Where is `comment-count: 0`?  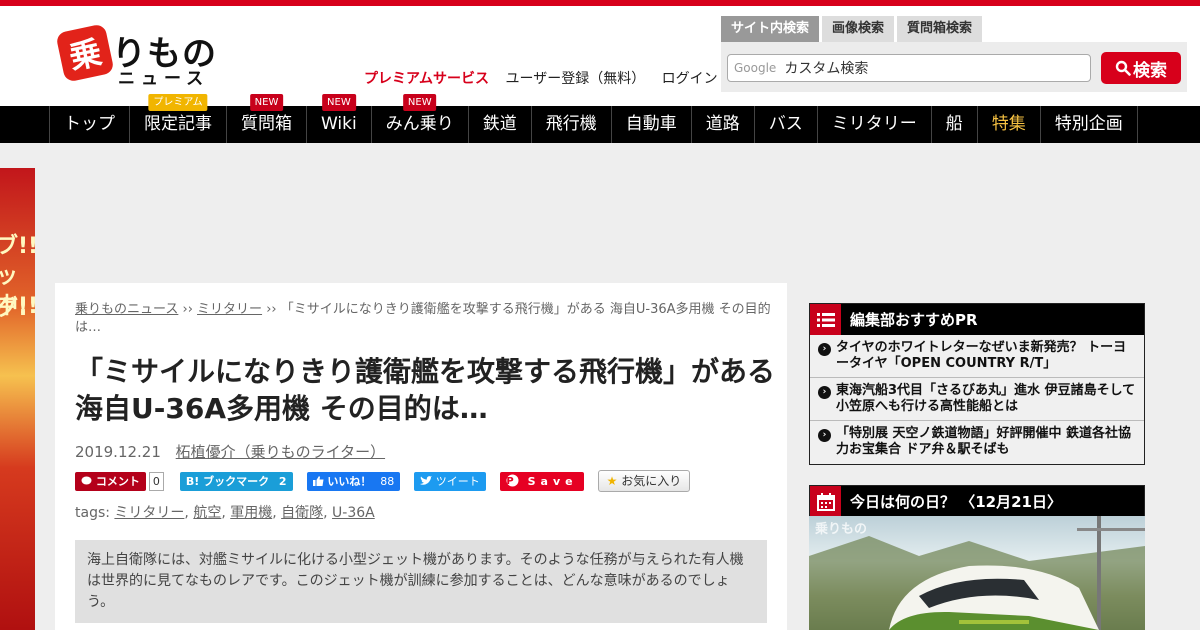
comment-count: 0 is located at coordinates (156, 481).